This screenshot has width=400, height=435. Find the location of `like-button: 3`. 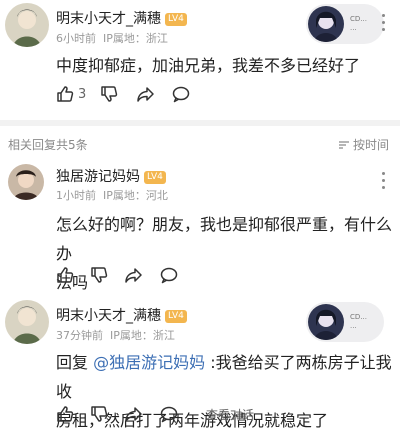

like-button: 3 is located at coordinates (71, 94).